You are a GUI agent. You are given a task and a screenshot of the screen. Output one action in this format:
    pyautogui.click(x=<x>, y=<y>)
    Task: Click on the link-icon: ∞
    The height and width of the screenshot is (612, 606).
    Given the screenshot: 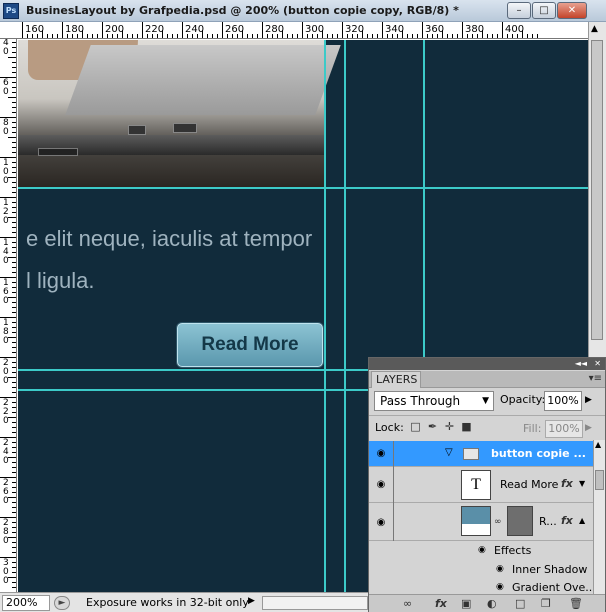 What is the action you would take?
    pyautogui.click(x=498, y=522)
    